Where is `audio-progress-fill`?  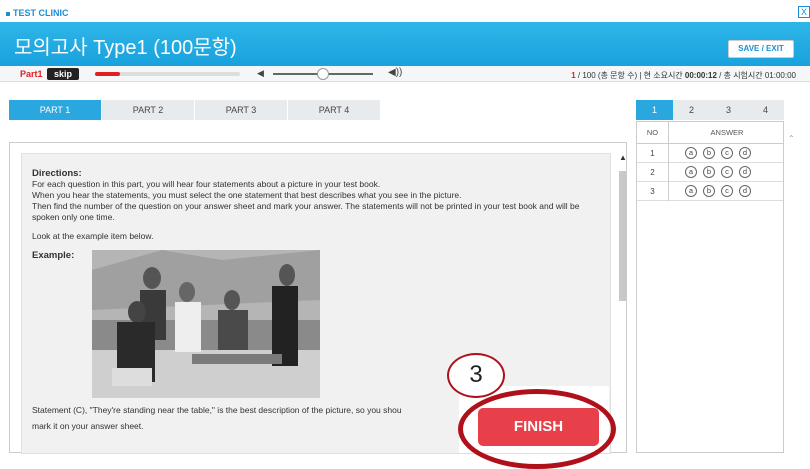 audio-progress-fill is located at coordinates (107, 74).